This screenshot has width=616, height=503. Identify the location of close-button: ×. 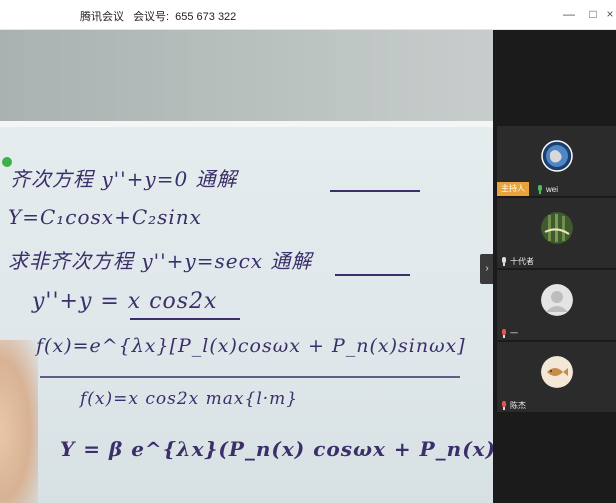
(610, 14).